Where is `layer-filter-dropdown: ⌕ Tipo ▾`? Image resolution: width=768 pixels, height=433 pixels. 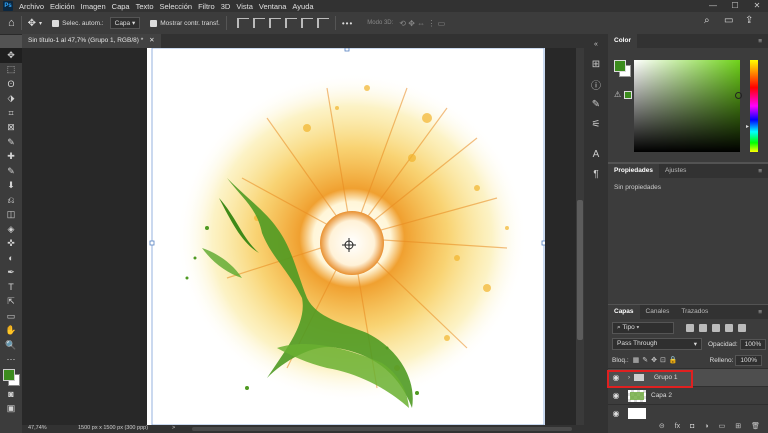 layer-filter-dropdown: ⌕ Tipo ▾ is located at coordinates (643, 327).